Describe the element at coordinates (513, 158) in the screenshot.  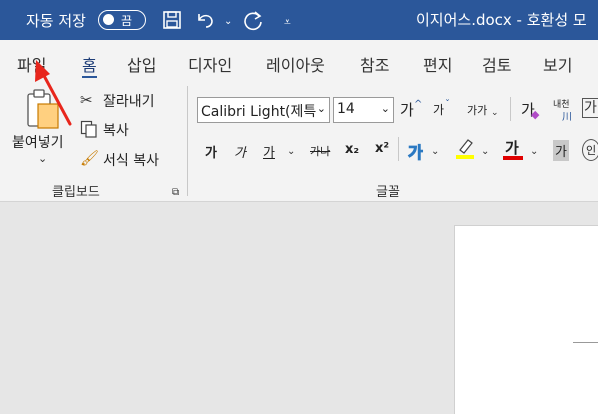
I see `font-color-swatch` at that location.